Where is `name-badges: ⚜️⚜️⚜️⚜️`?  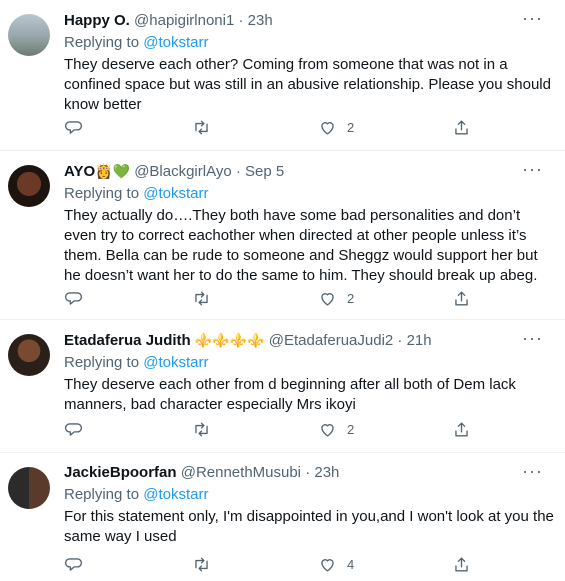
name-badges: ⚜️⚜️⚜️⚜️ is located at coordinates (229, 340).